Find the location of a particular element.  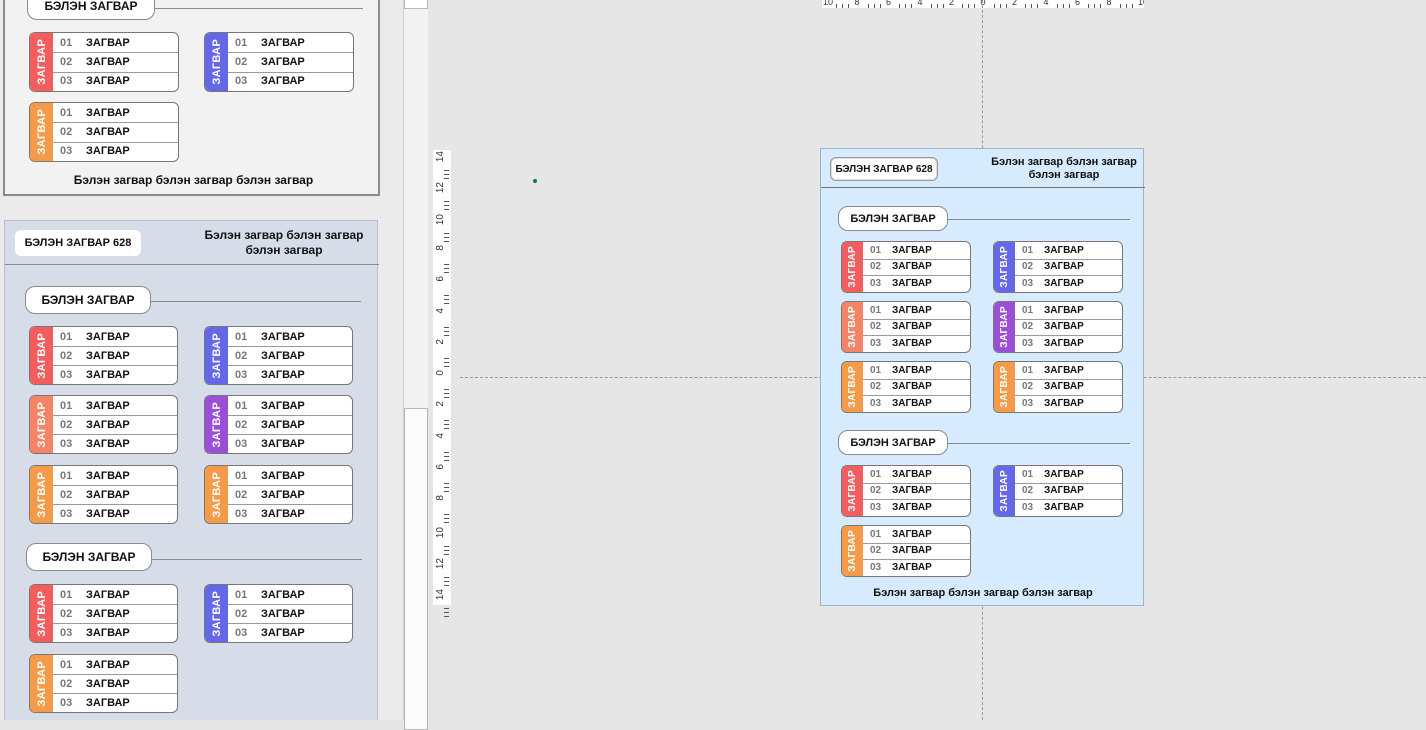

panel-scrollbar is located at coordinates (416, 365).